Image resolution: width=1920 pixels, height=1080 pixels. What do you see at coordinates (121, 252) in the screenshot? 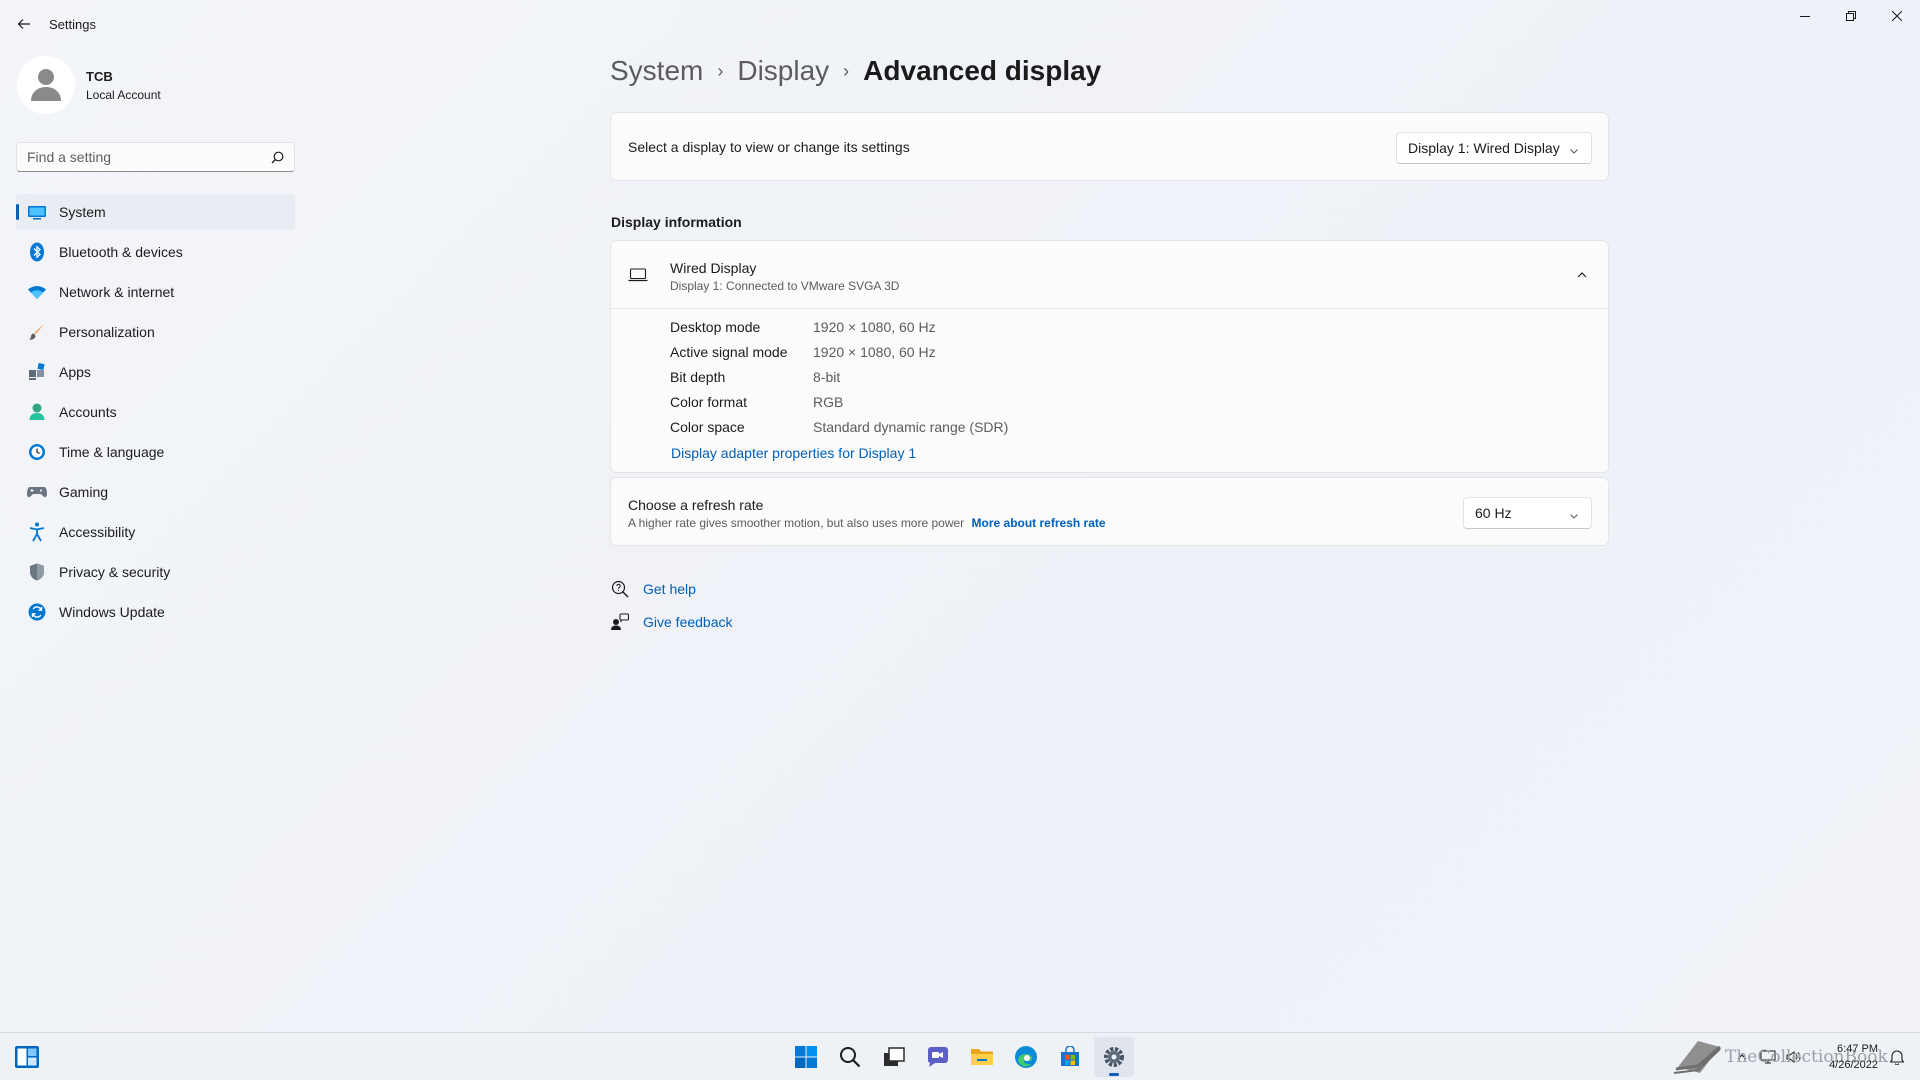
I see `sidebar-item-label: Bluetooth & devices` at bounding box center [121, 252].